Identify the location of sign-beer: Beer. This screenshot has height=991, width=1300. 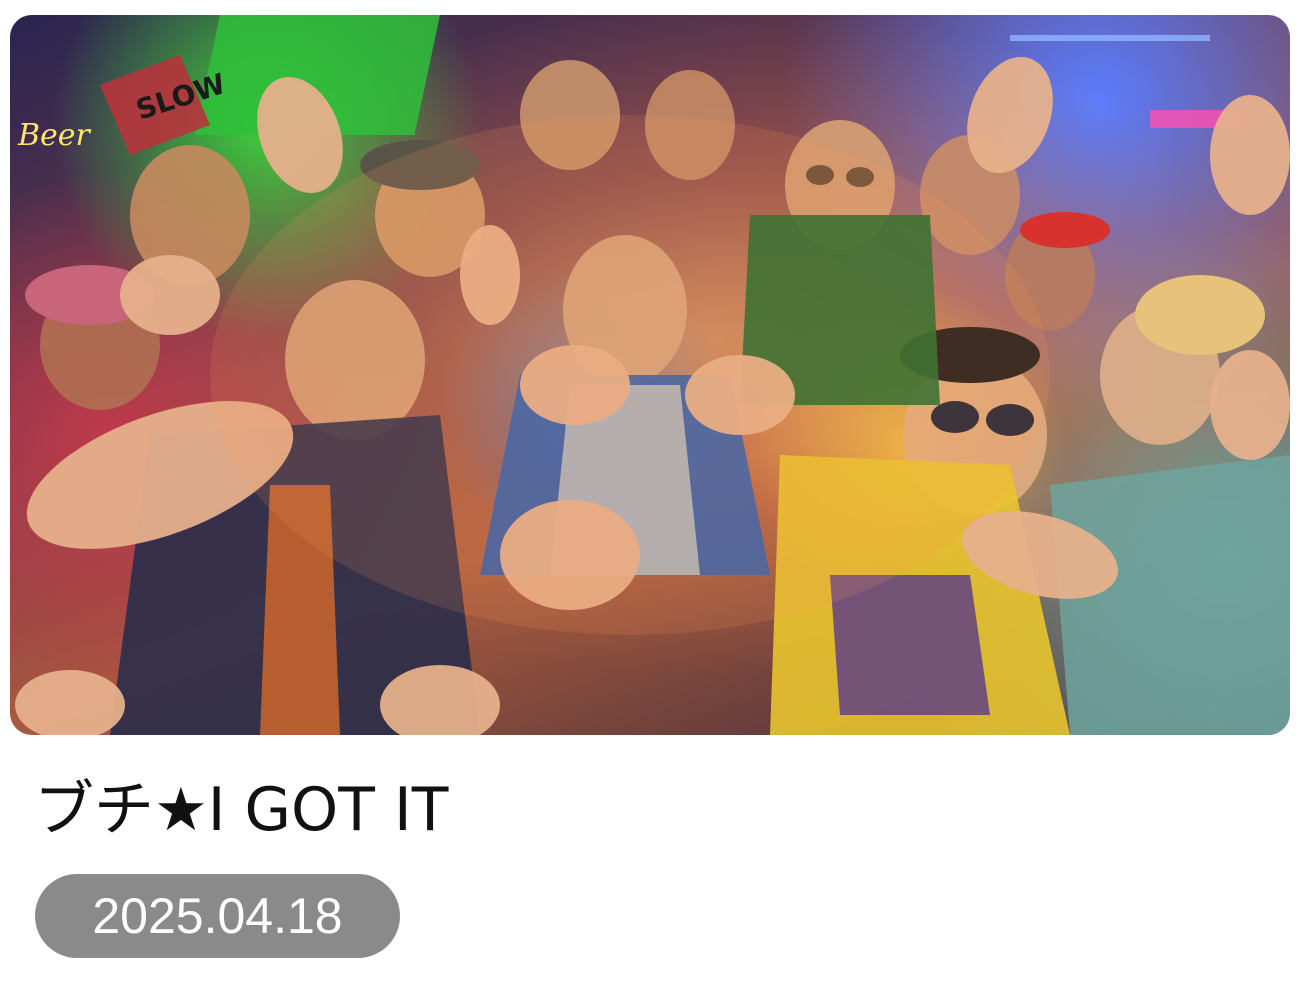
(54, 135).